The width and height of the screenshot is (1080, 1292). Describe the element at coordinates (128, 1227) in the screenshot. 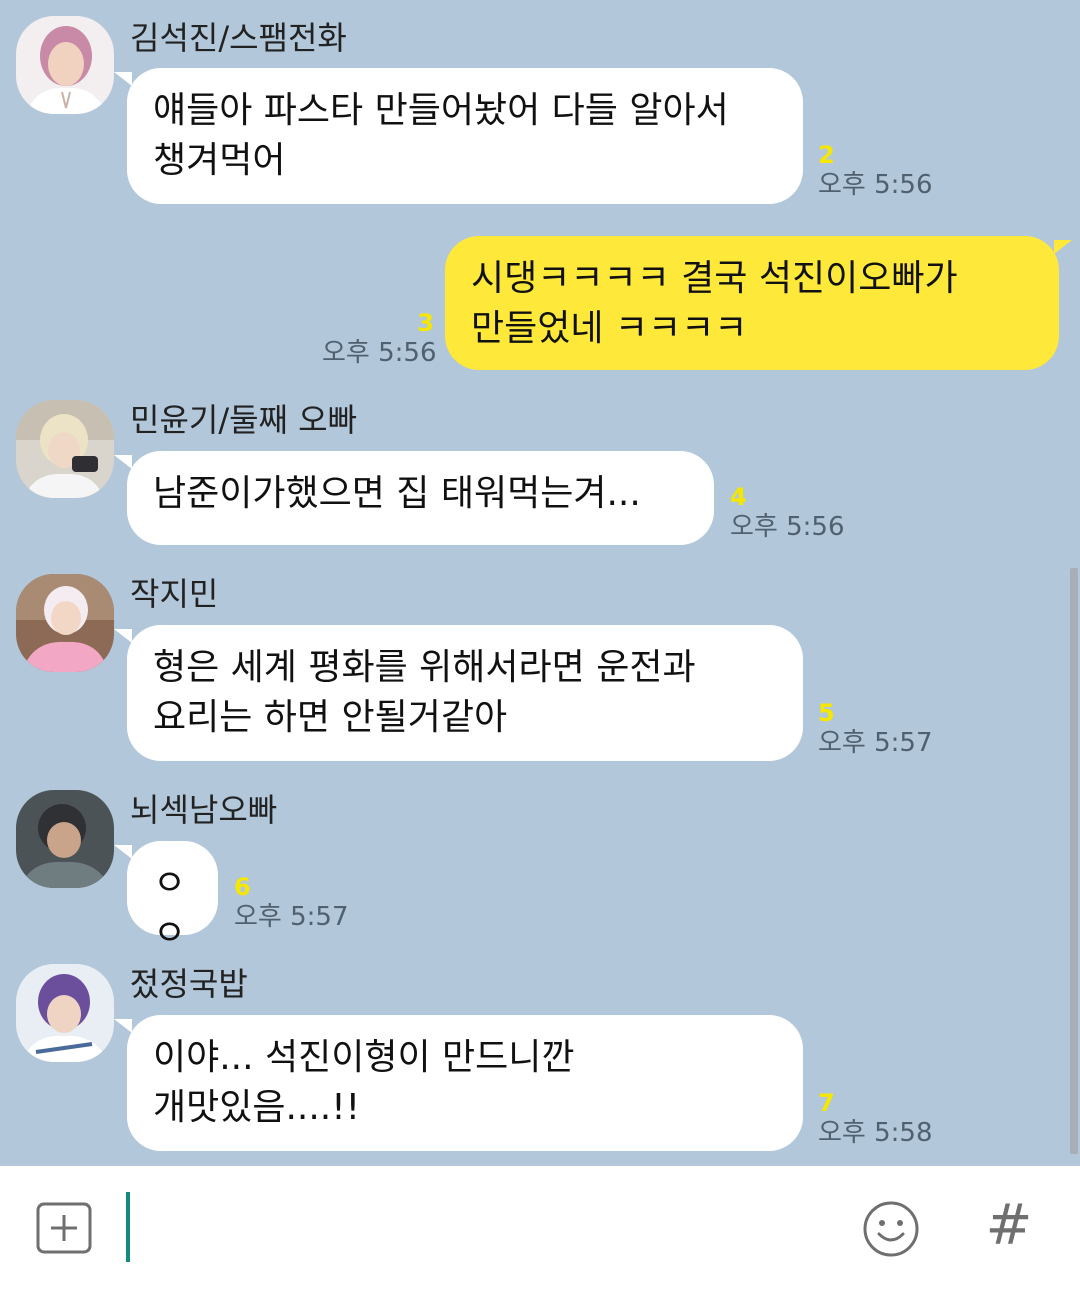

I see `text-caret` at that location.